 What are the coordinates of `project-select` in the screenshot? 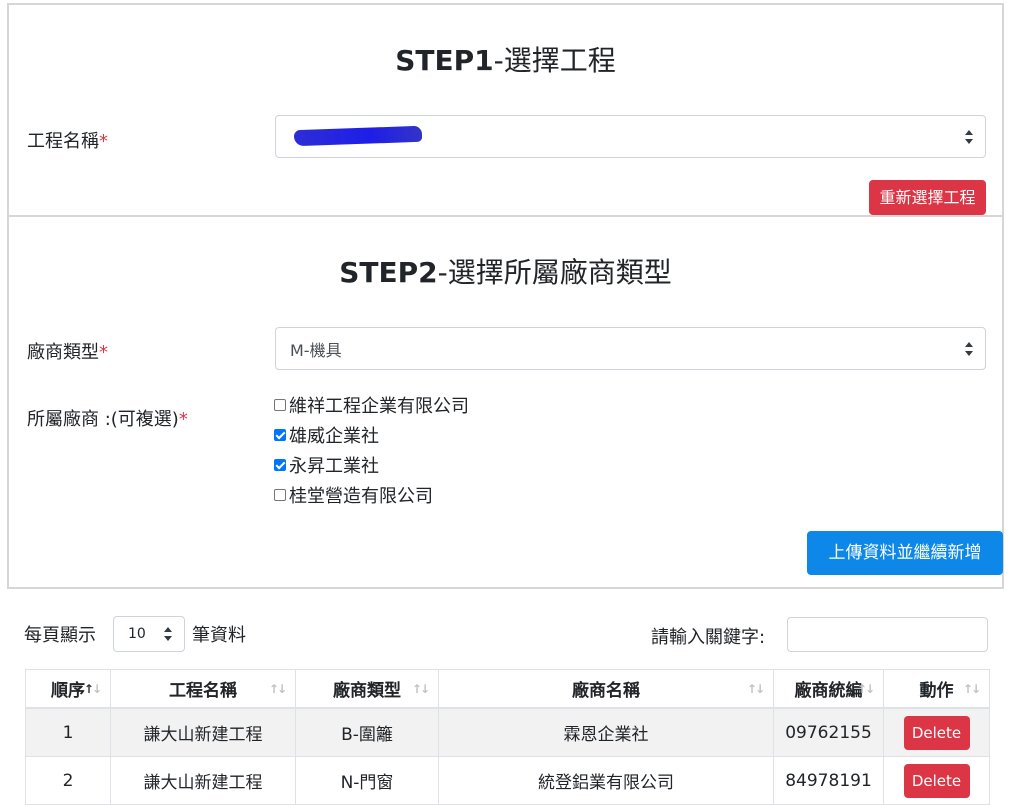 It's located at (630, 136).